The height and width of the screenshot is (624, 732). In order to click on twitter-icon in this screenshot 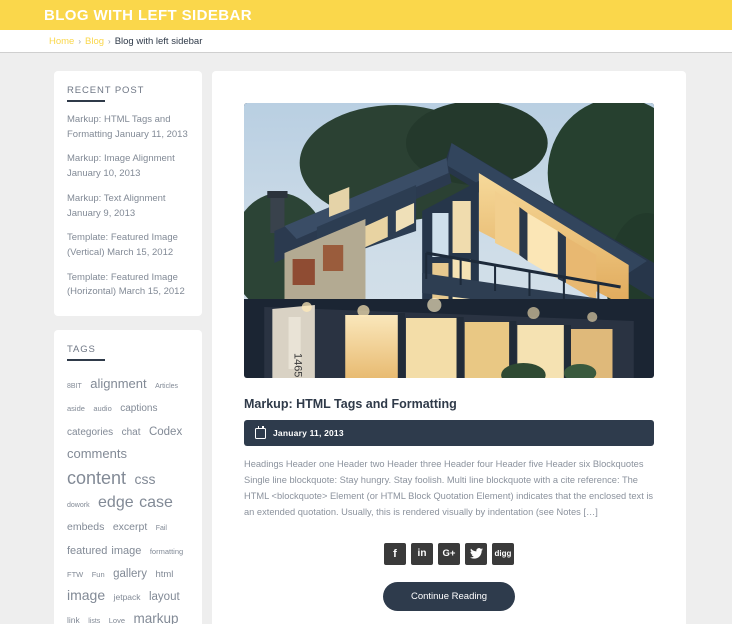, I will do `click(476, 553)`.